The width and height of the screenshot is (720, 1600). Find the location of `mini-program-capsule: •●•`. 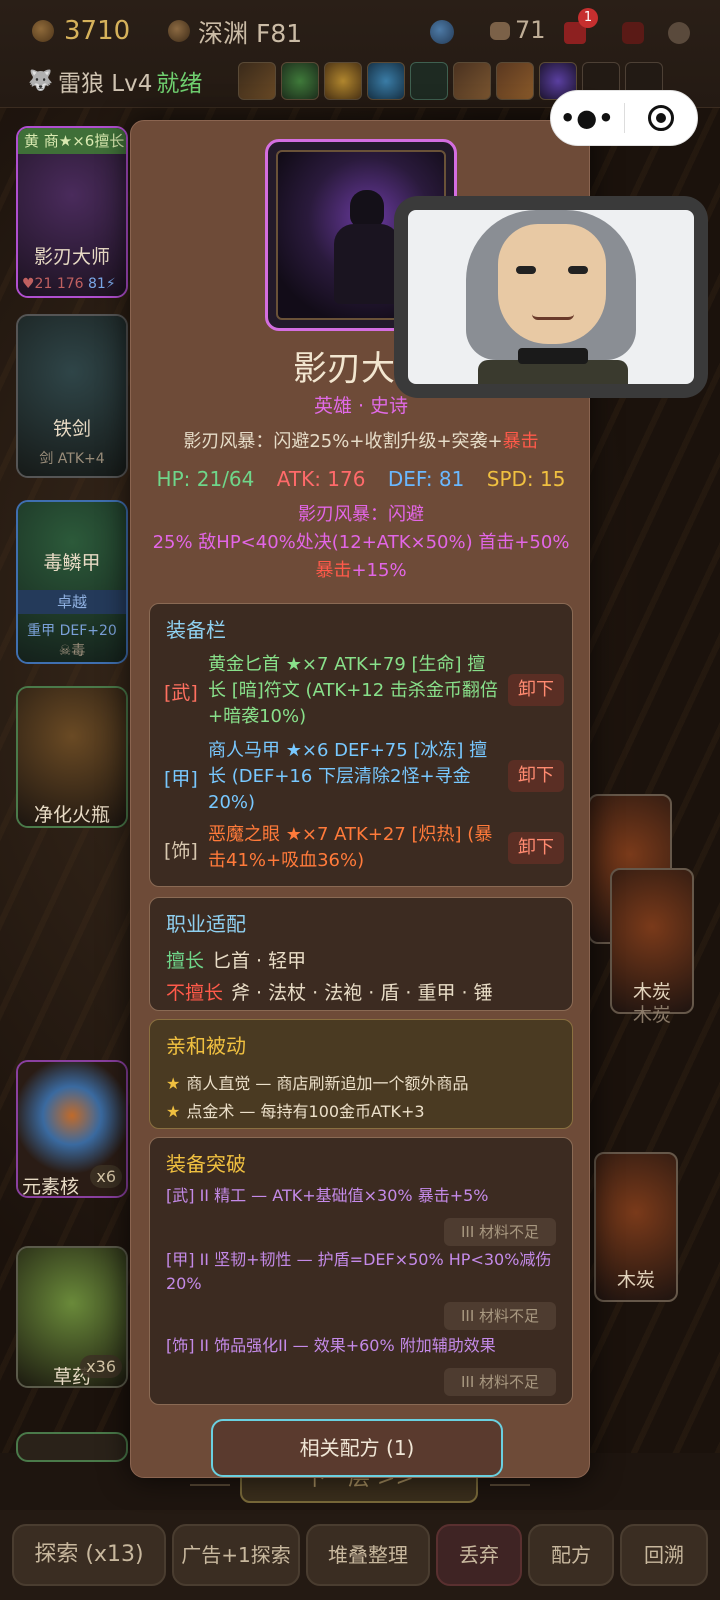

mini-program-capsule: •●• is located at coordinates (624, 118).